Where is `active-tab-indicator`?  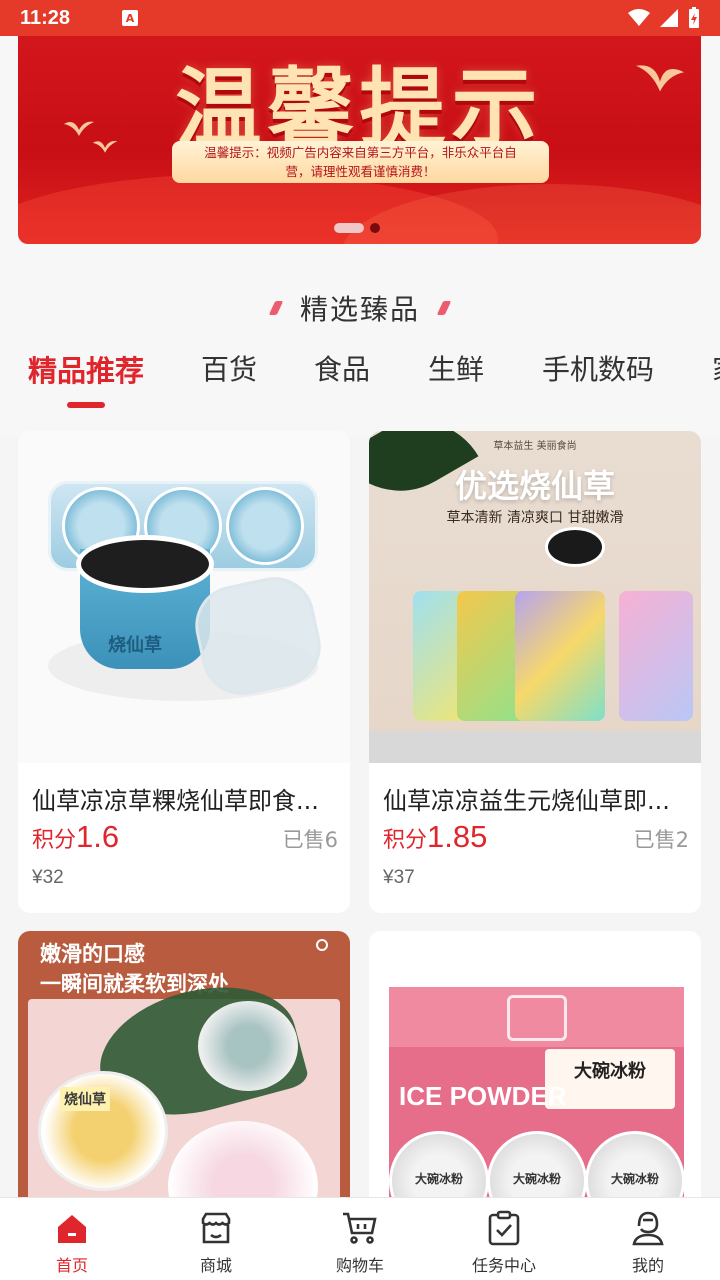
active-tab-indicator is located at coordinates (86, 405).